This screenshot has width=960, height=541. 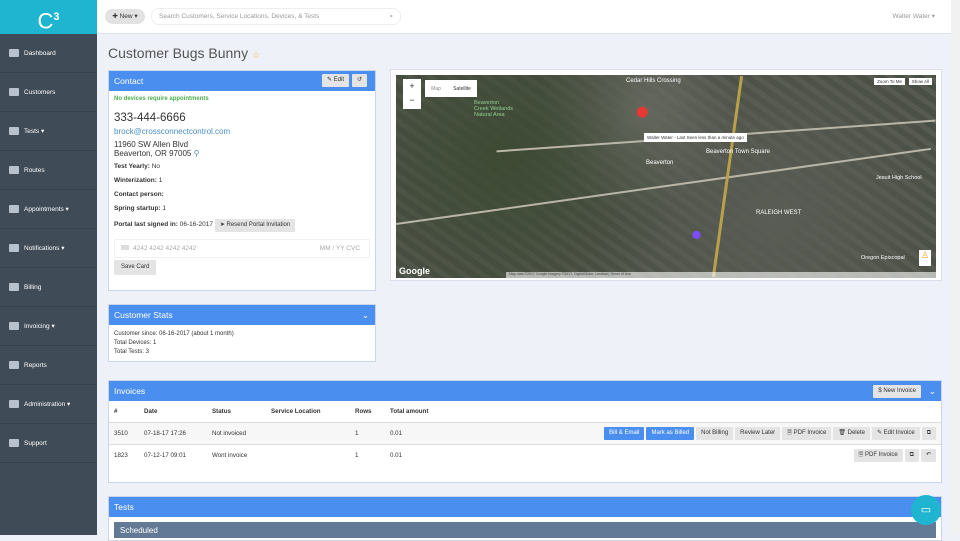 What do you see at coordinates (221, 411) in the screenshot?
I see `column-header: Status` at bounding box center [221, 411].